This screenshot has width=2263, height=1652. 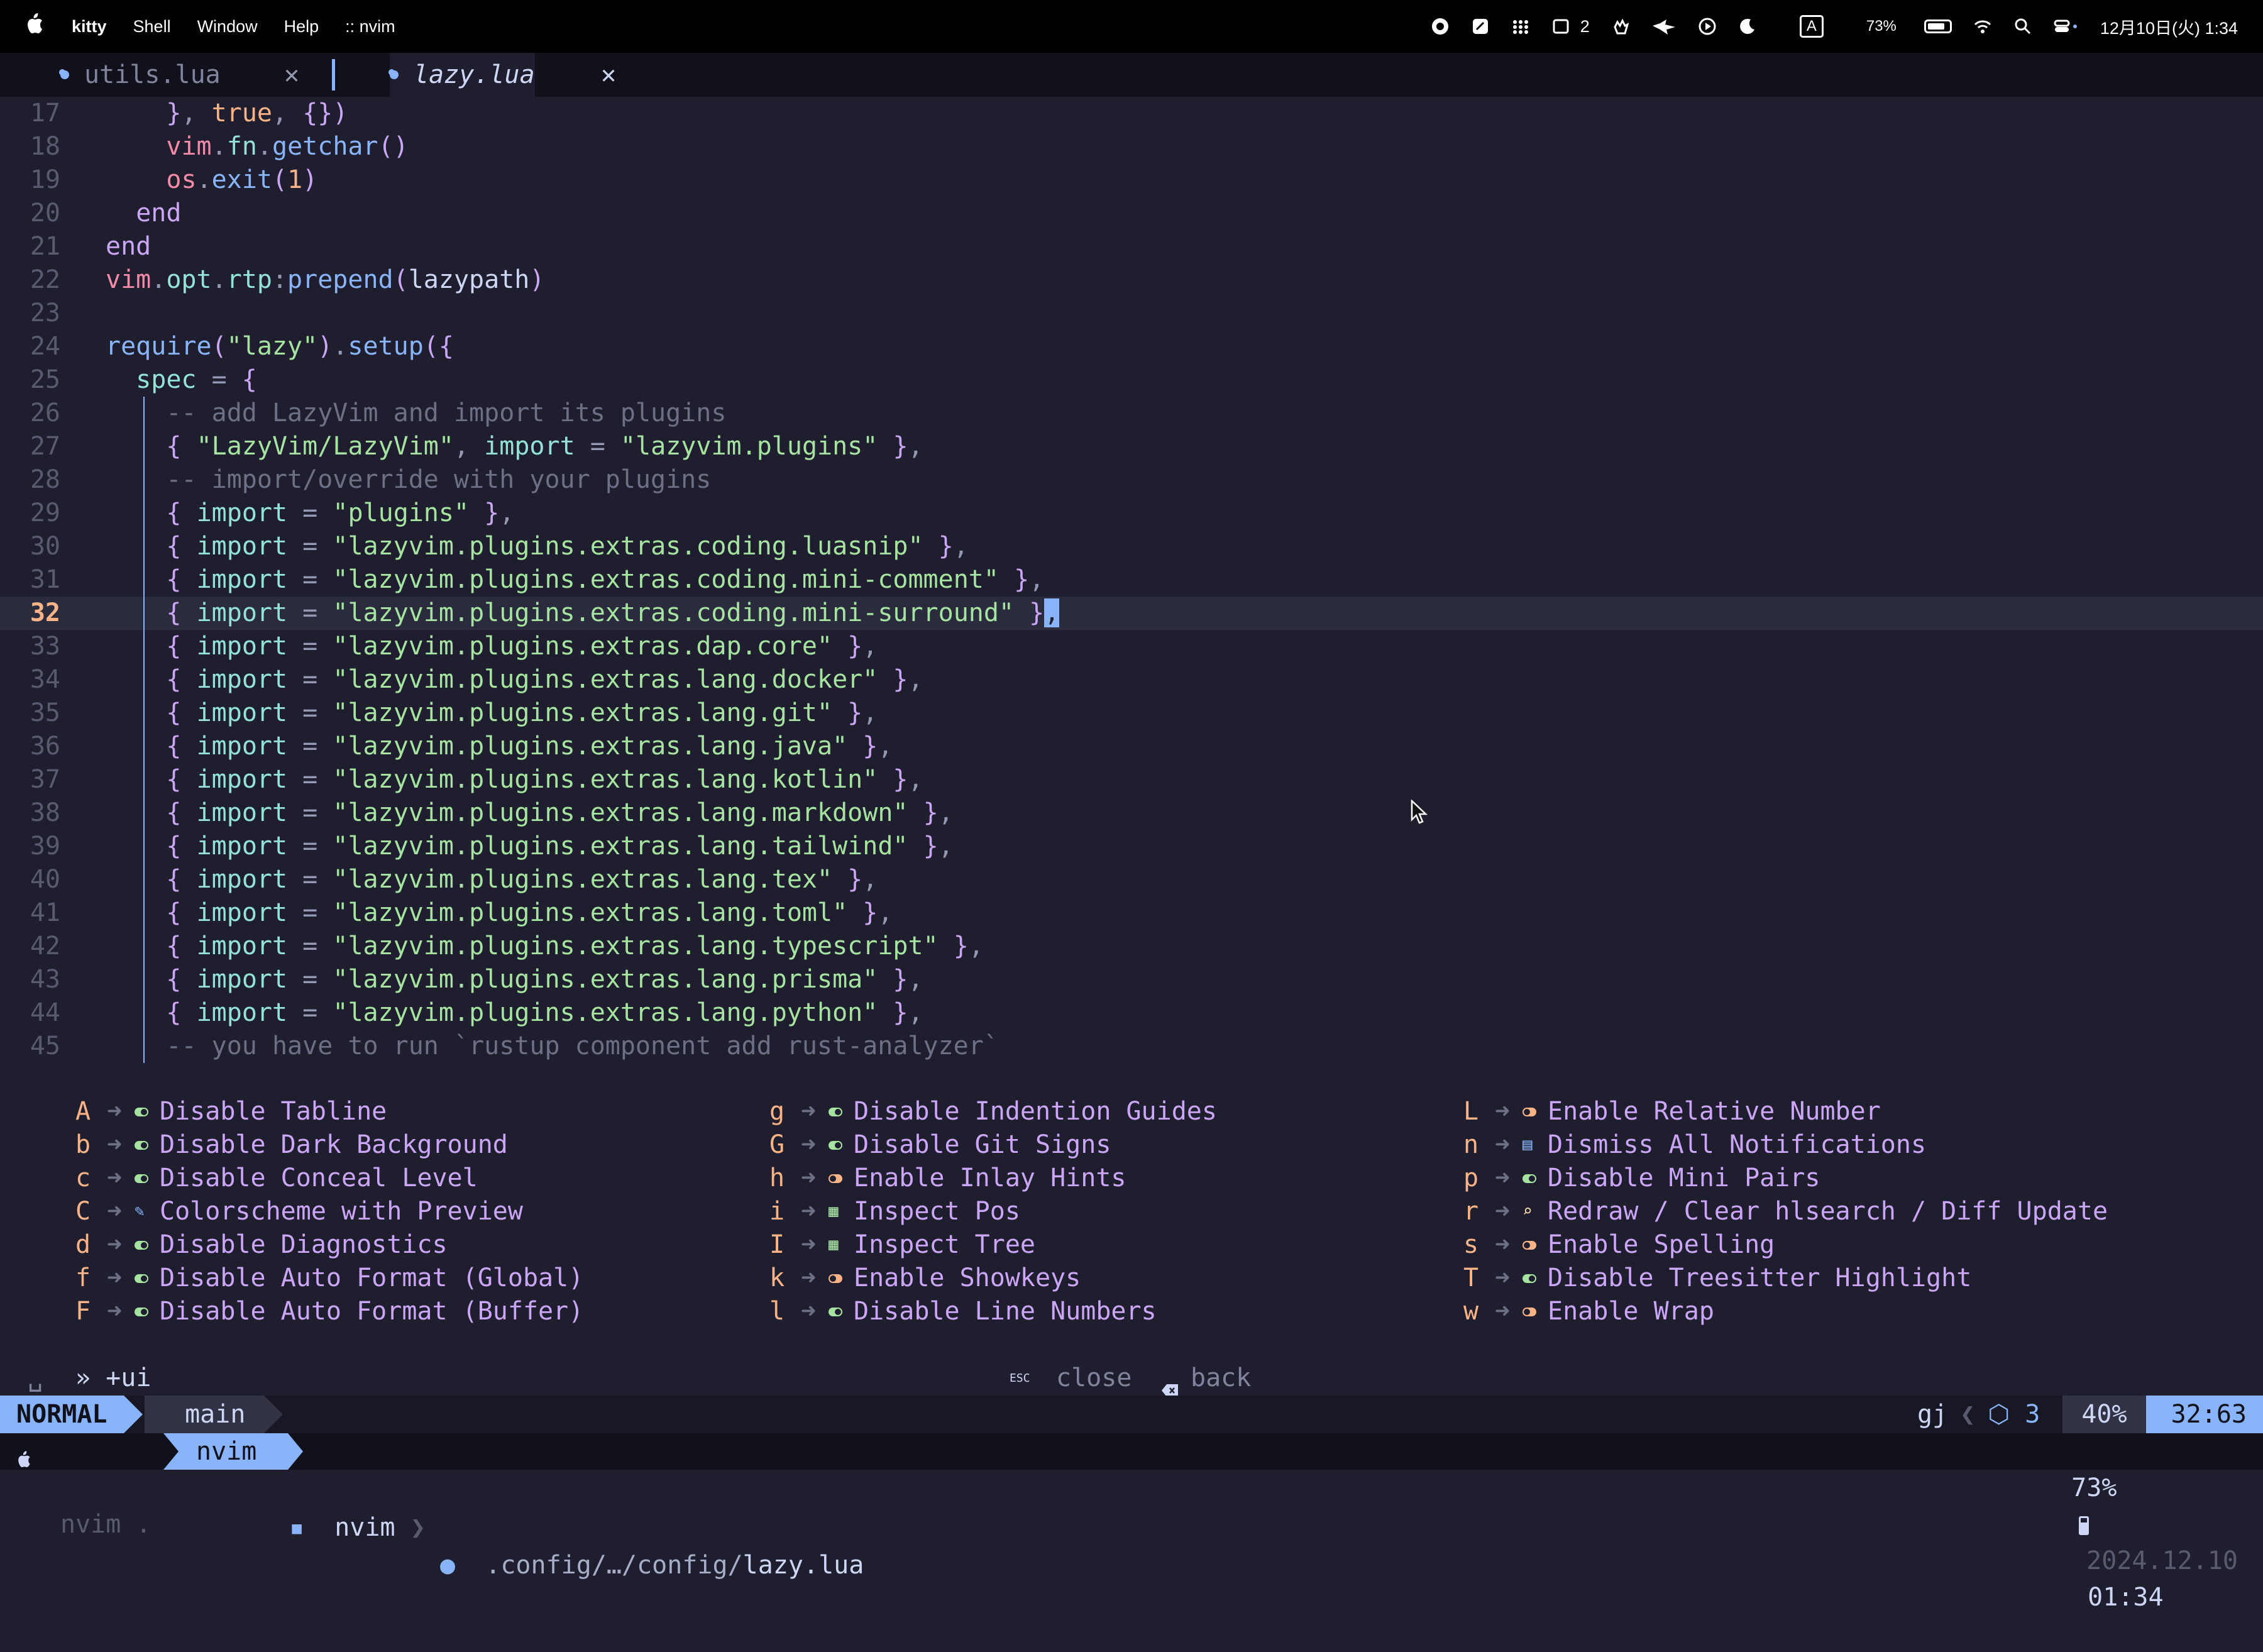 What do you see at coordinates (1131, 146) in the screenshot?
I see `editor-line: 18 vim.fn.getchar()` at bounding box center [1131, 146].